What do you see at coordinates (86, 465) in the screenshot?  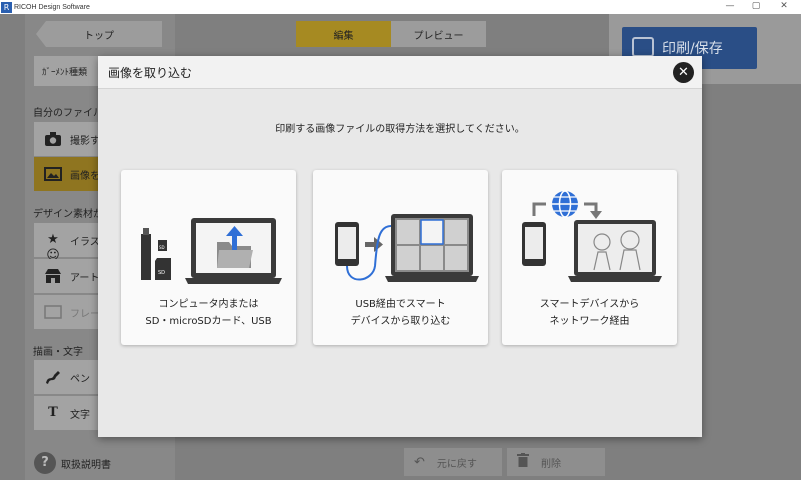 I see `manual-label: 取扱説明書` at bounding box center [86, 465].